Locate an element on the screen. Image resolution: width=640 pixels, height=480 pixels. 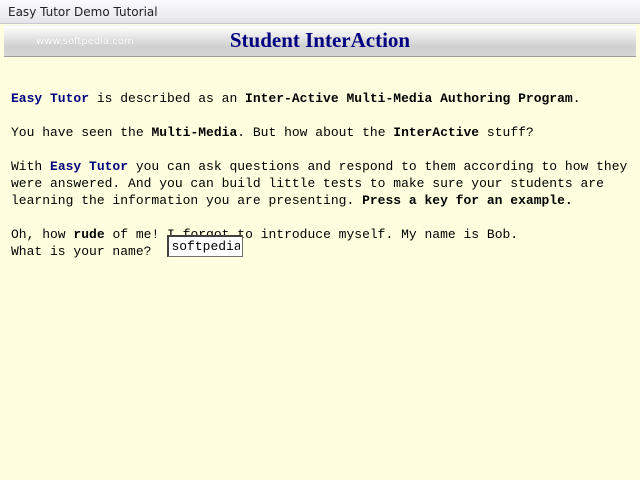
header-banner: www.softpedia.com Student InterAction is located at coordinates (320, 41).